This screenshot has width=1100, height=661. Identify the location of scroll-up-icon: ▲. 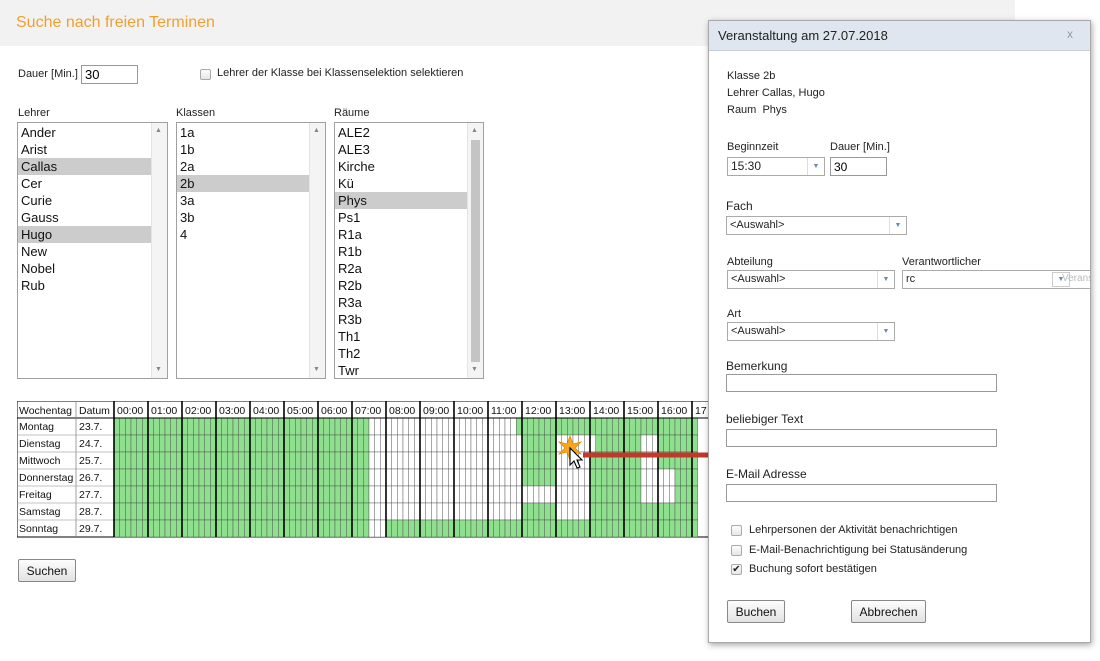
(474, 131).